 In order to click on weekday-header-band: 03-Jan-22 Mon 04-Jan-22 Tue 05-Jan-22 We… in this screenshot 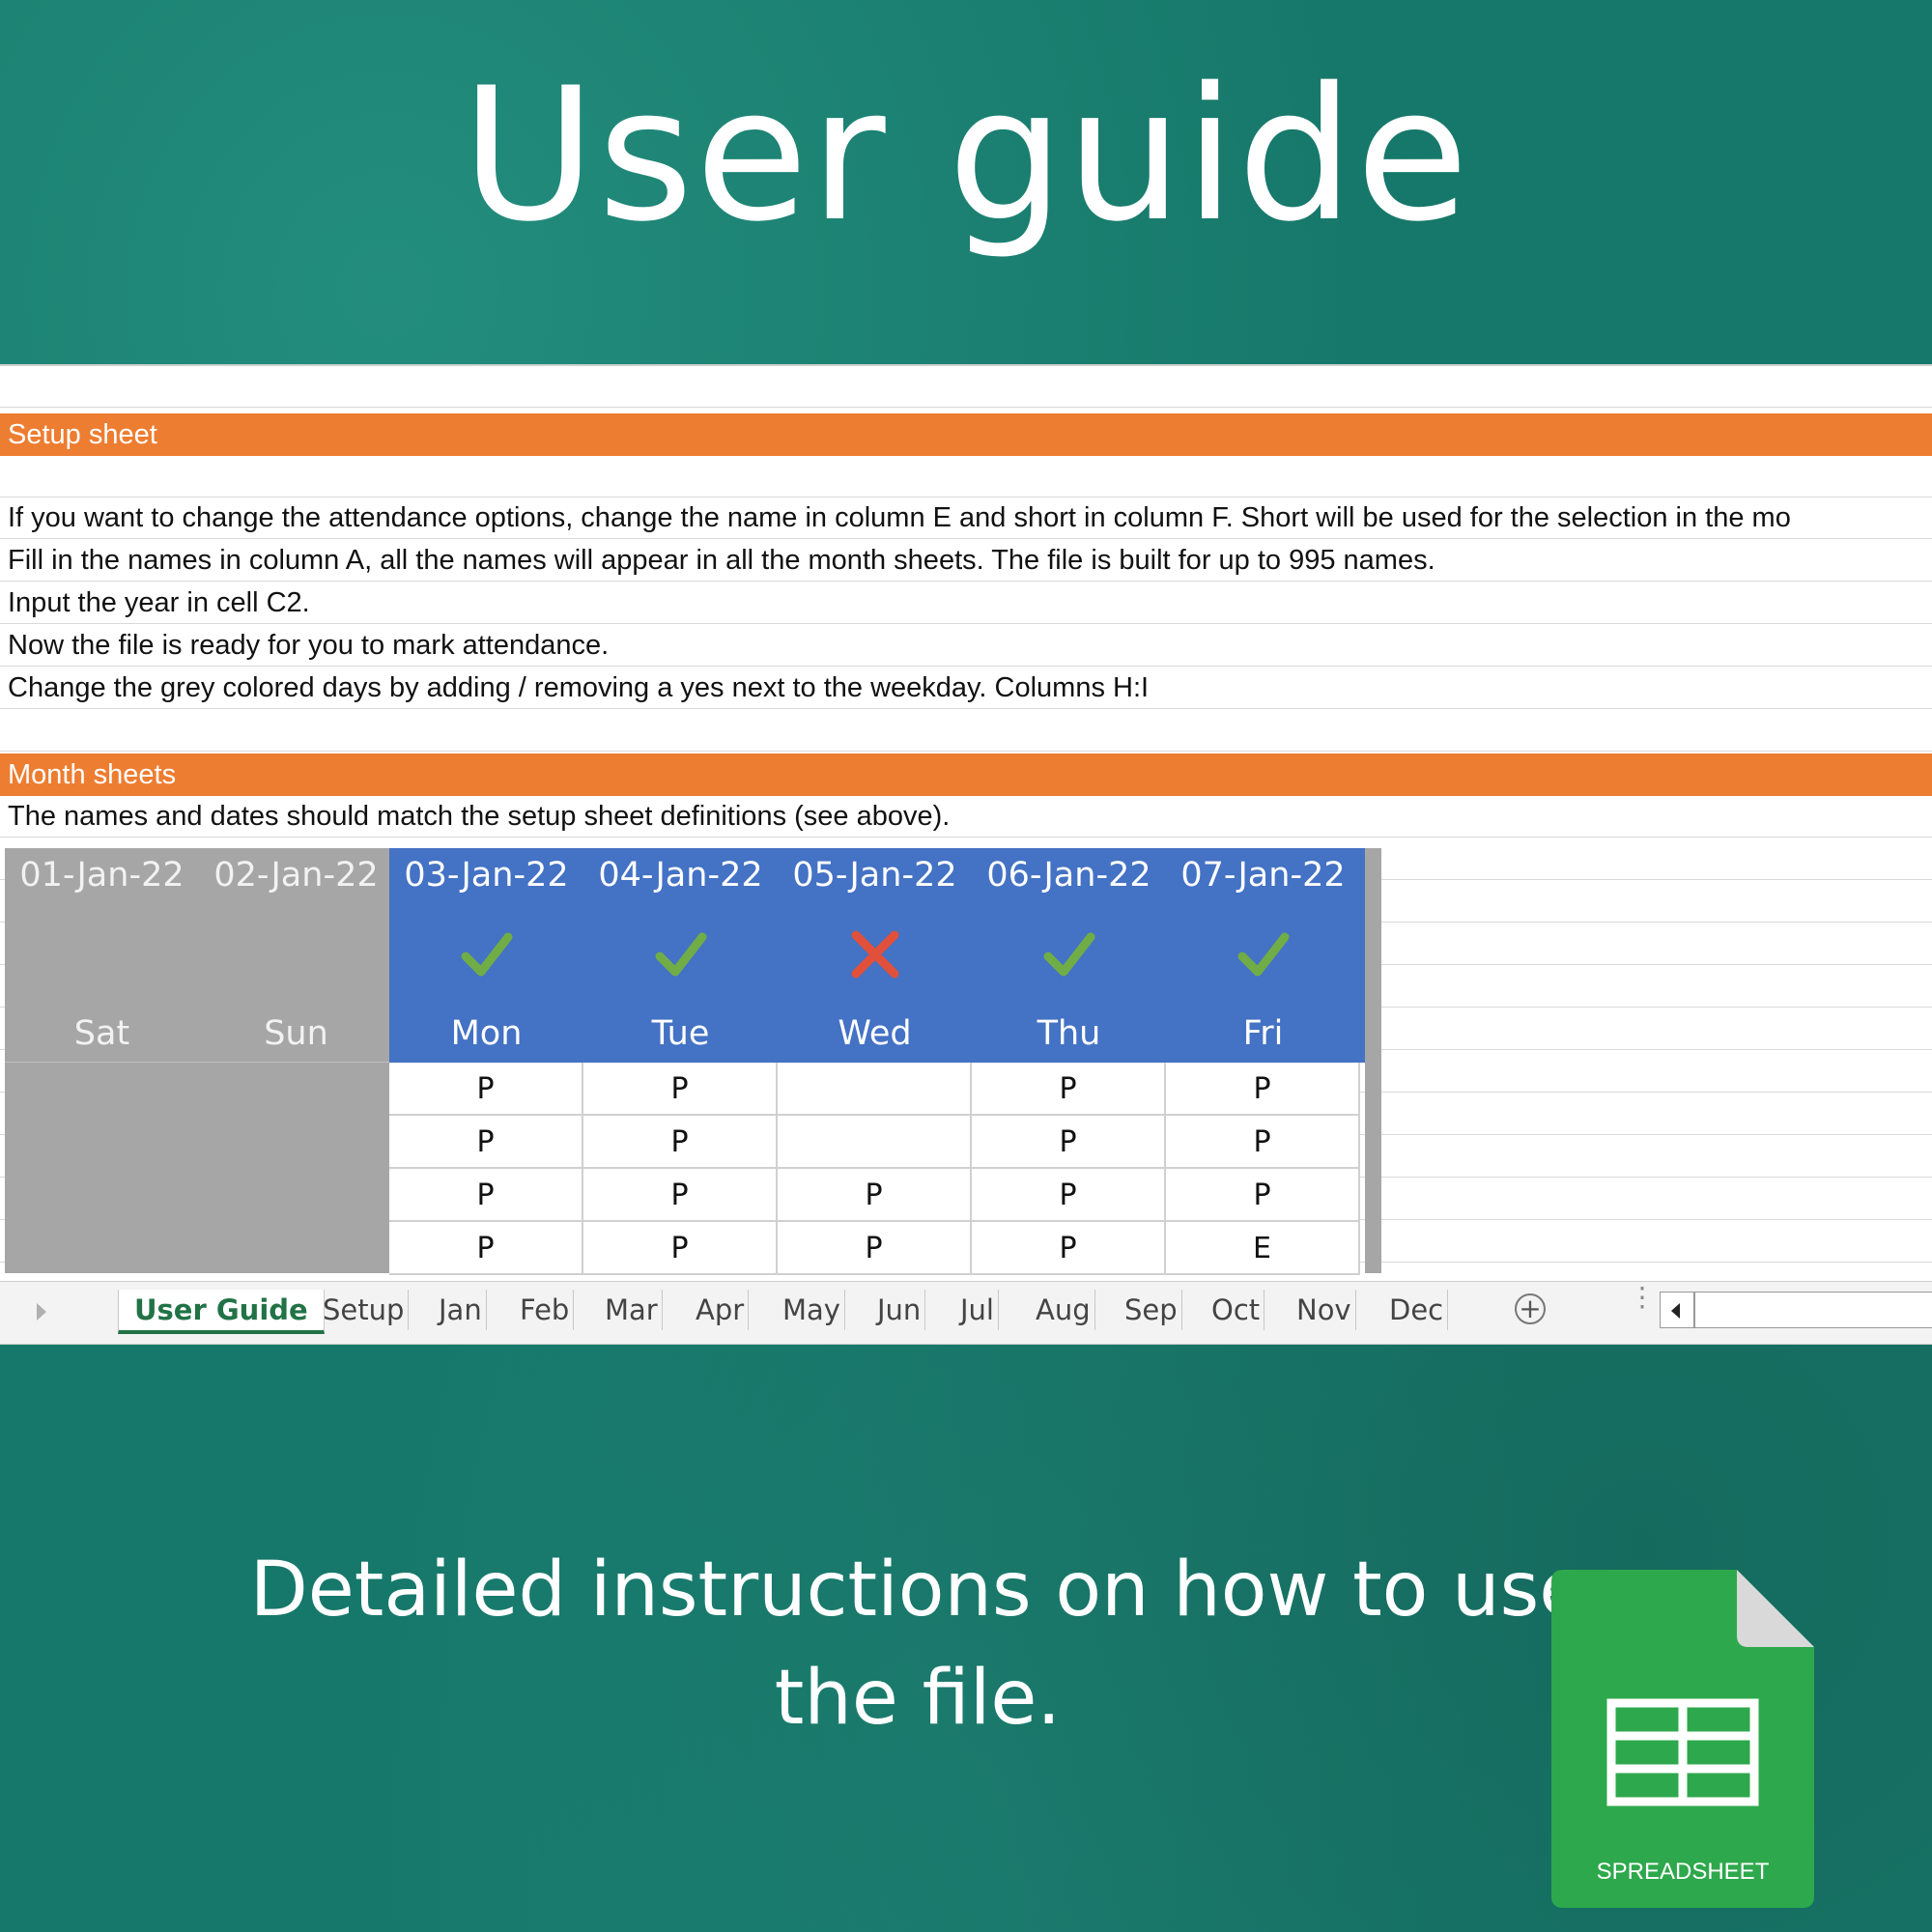, I will do `click(877, 955)`.